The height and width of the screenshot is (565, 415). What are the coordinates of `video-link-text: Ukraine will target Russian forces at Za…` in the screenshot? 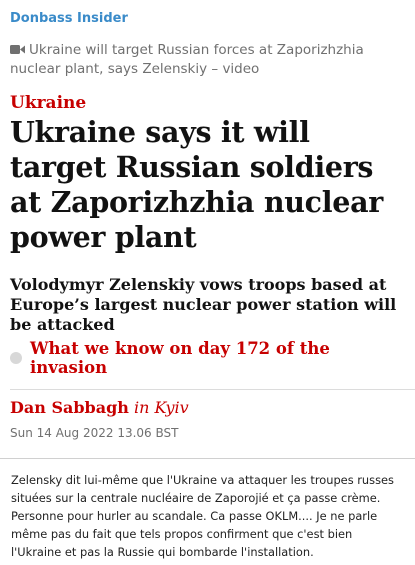 It's located at (187, 59).